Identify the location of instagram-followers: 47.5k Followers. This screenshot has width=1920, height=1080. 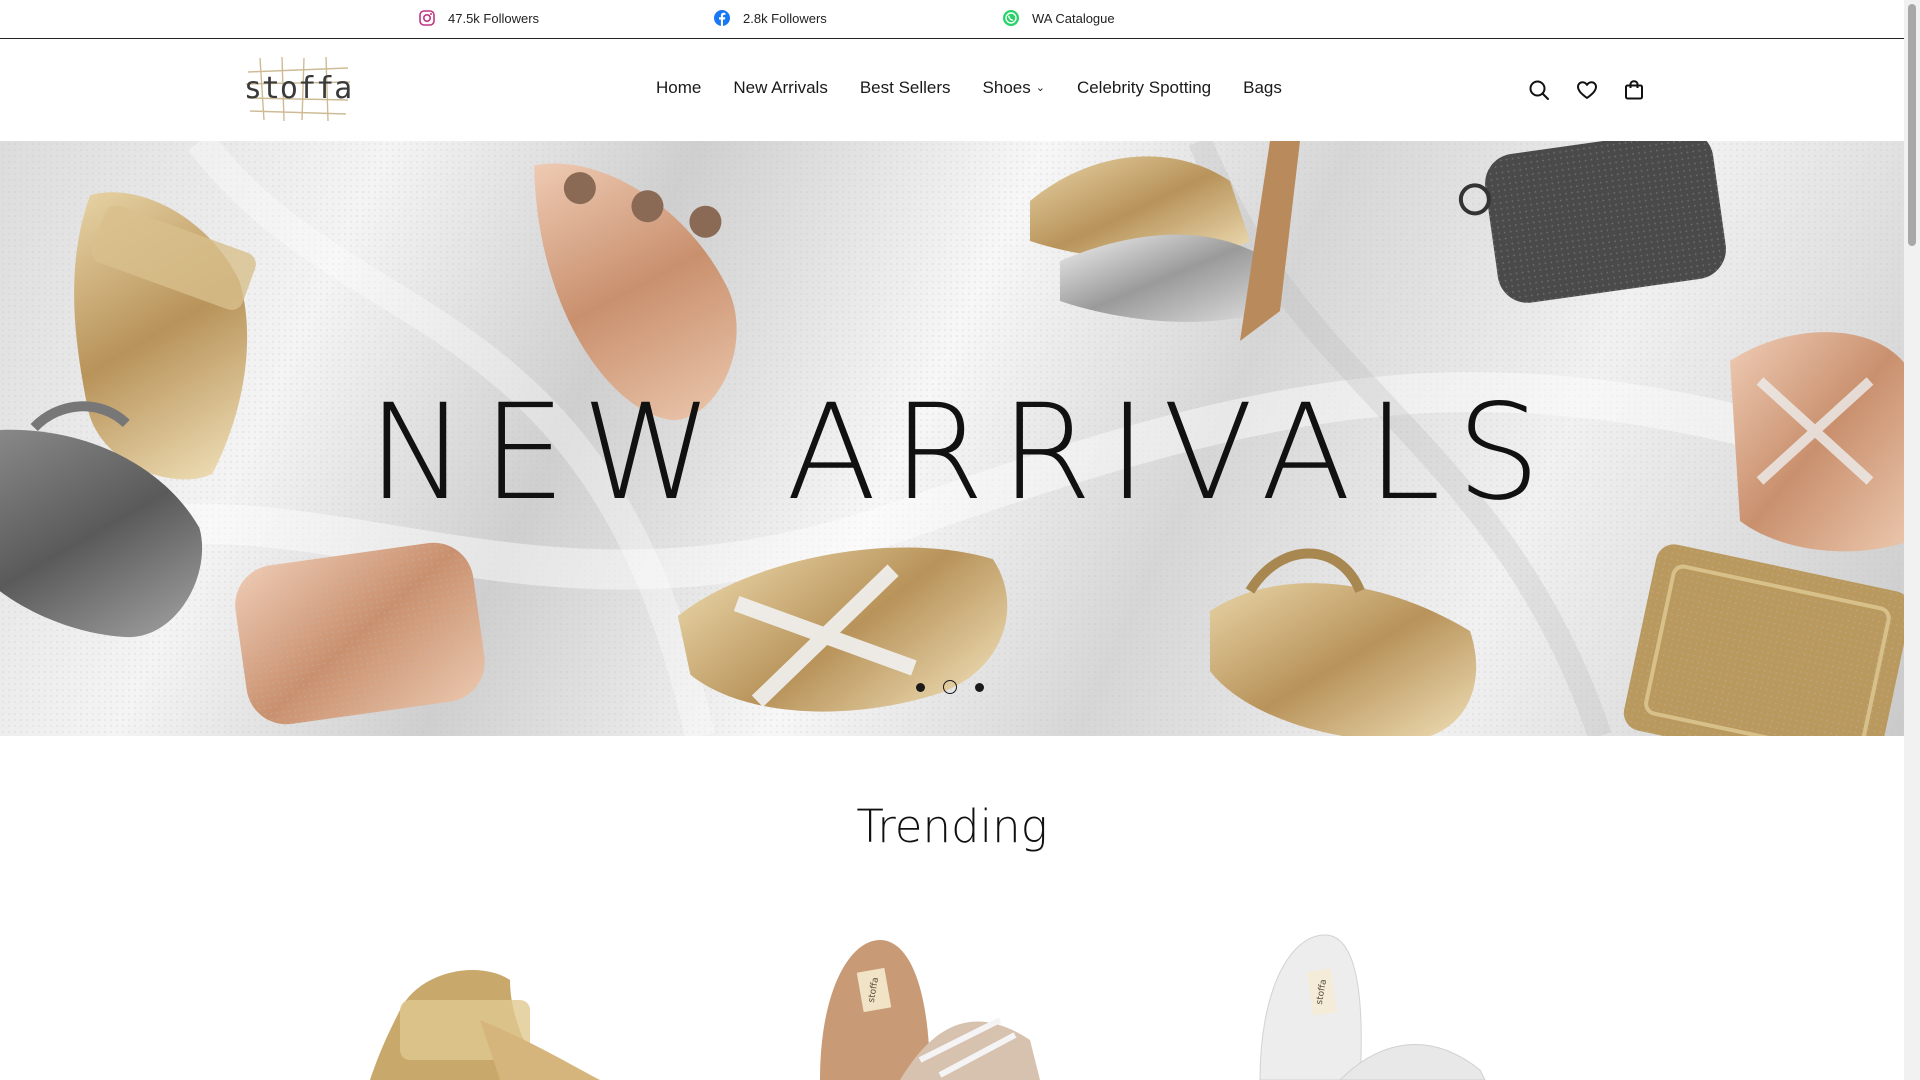
(494, 18).